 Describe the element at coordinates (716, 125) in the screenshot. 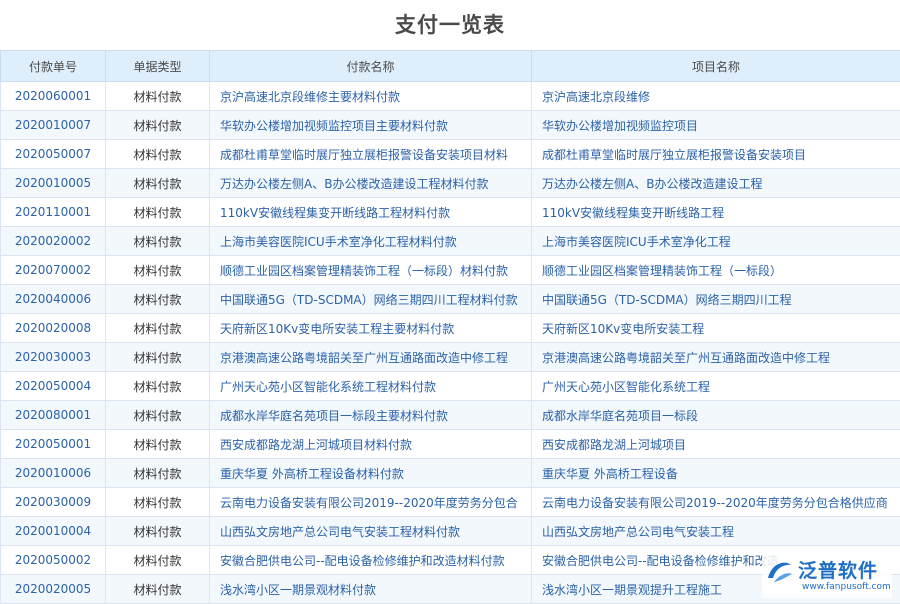

I see `cell-project-name: 华软办公楼增加视频监控项目` at that location.